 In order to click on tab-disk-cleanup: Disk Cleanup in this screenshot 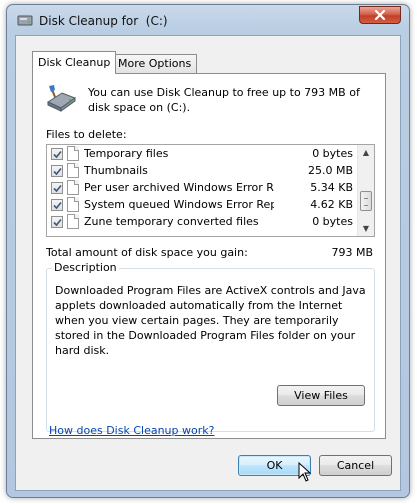, I will do `click(74, 62)`.